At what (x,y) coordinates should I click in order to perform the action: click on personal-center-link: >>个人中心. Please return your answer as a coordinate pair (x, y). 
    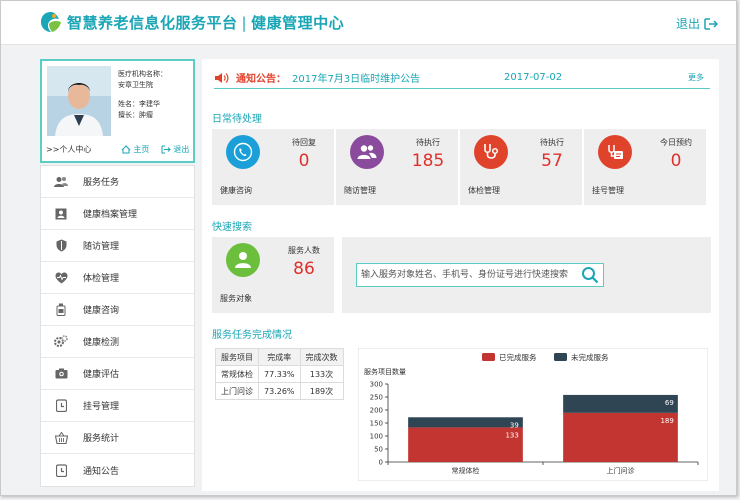
    Looking at the image, I should click on (68, 149).